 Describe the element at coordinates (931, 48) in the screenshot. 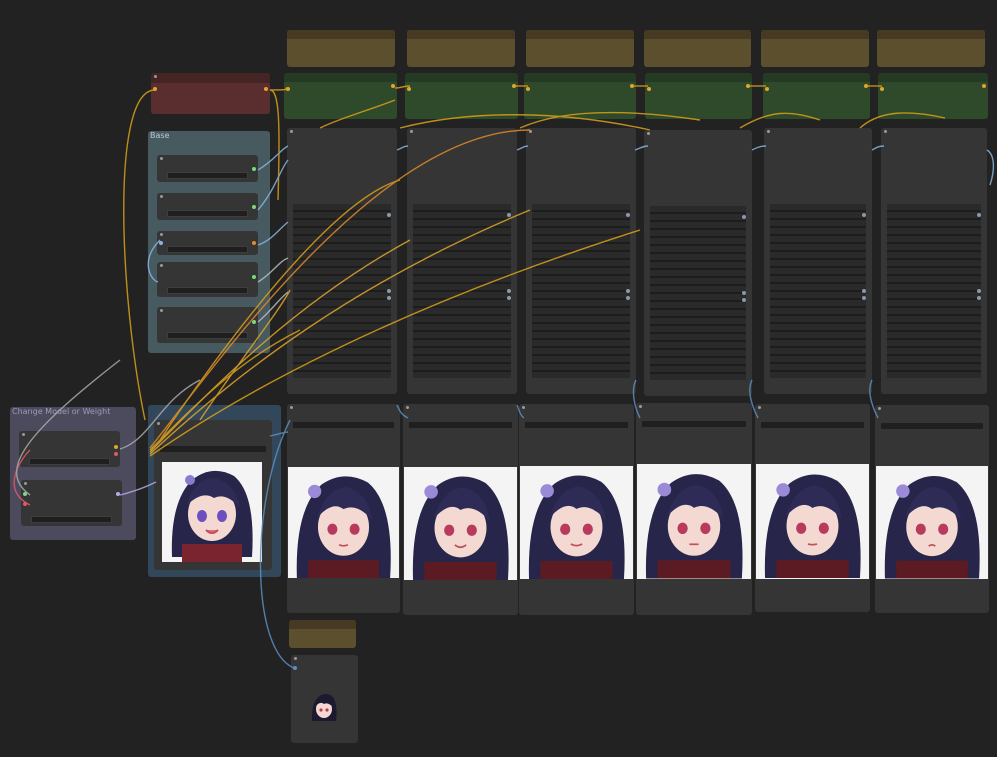

I see `column-6-prompt-node` at that location.